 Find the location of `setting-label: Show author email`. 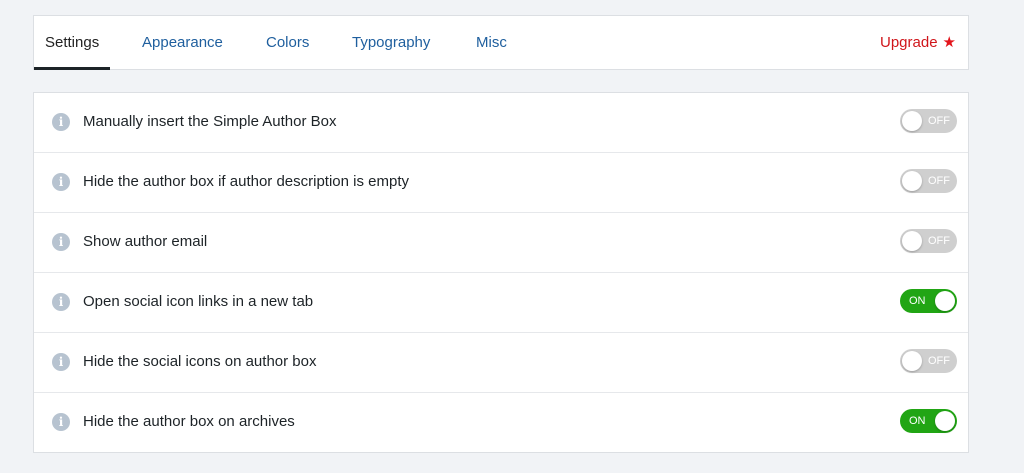

setting-label: Show author email is located at coordinates (145, 241).